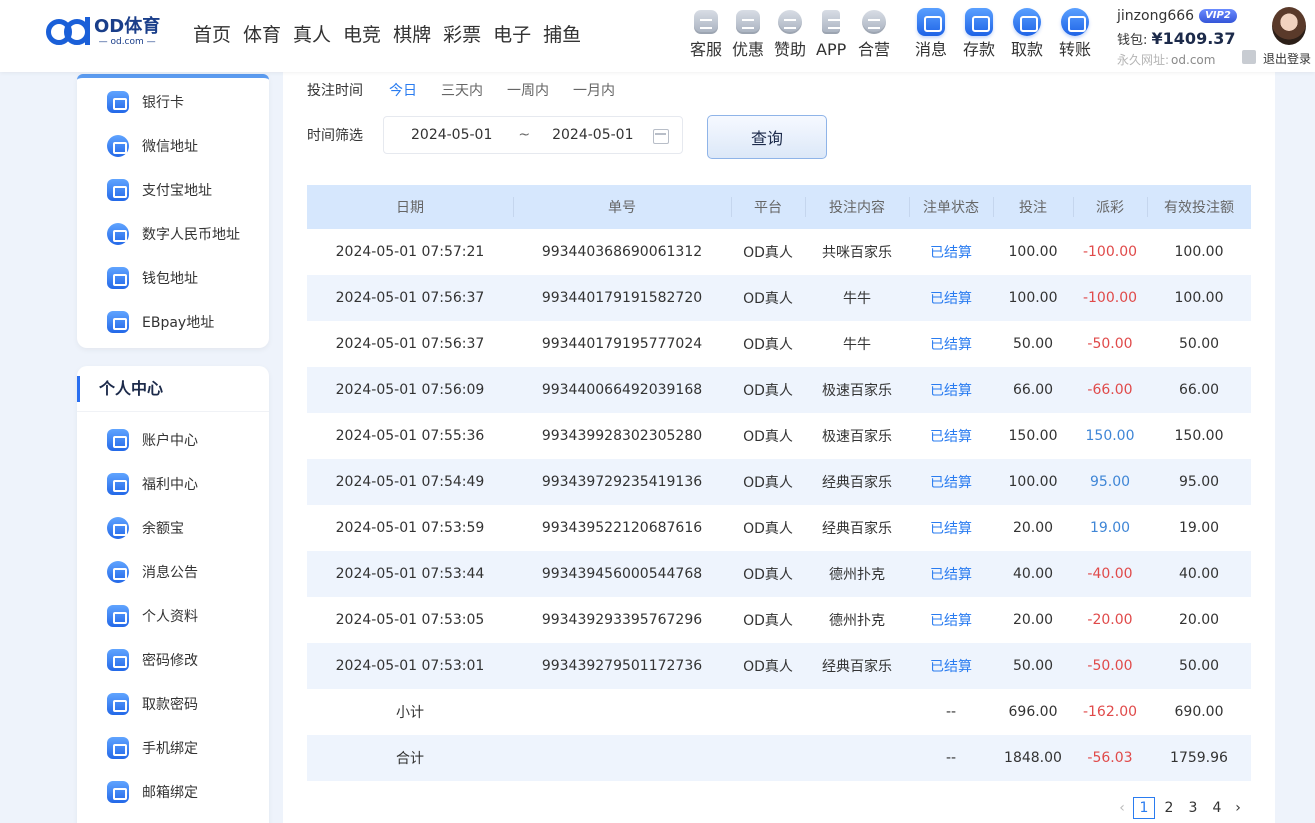 The image size is (1315, 823). I want to click on quick-promo: 优惠, so click(748, 34).